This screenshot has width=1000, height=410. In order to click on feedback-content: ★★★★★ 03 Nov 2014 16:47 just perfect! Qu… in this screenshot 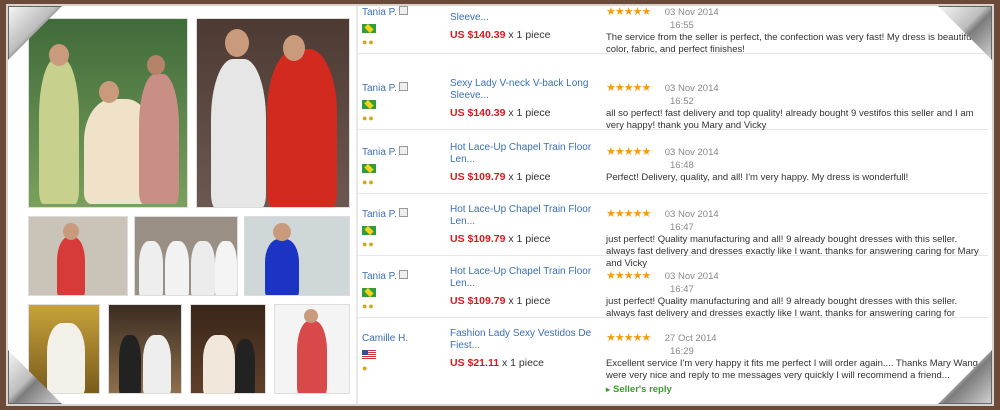, I will do `click(797, 293)`.